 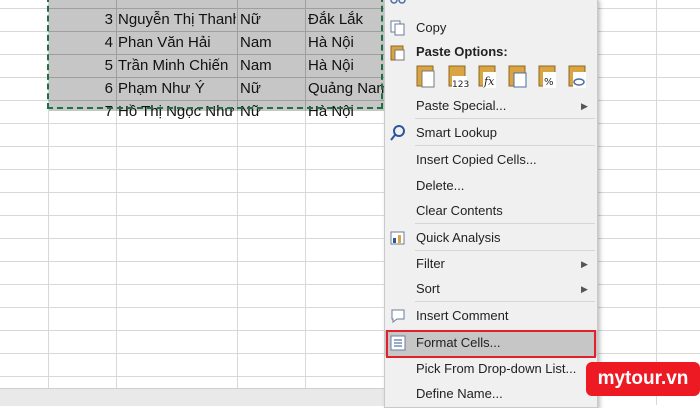 What do you see at coordinates (491, 264) in the screenshot?
I see `menu-item-filter: Filter ▶` at bounding box center [491, 264].